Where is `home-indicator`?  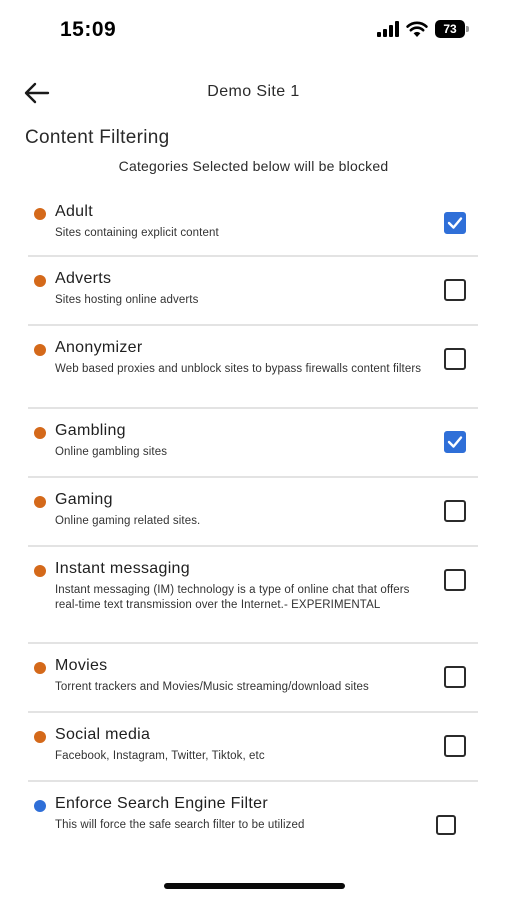 home-indicator is located at coordinates (254, 886).